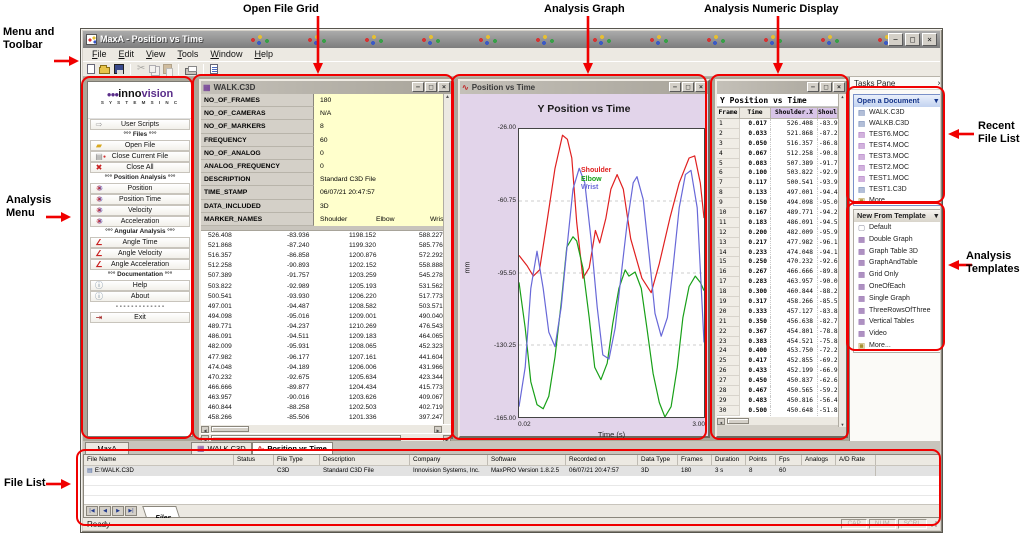 The width and height of the screenshot is (1032, 540). What do you see at coordinates (781, 331) in the screenshot?
I see `numeric-table-row: 22 0.367 454.801 -78.8` at bounding box center [781, 331].